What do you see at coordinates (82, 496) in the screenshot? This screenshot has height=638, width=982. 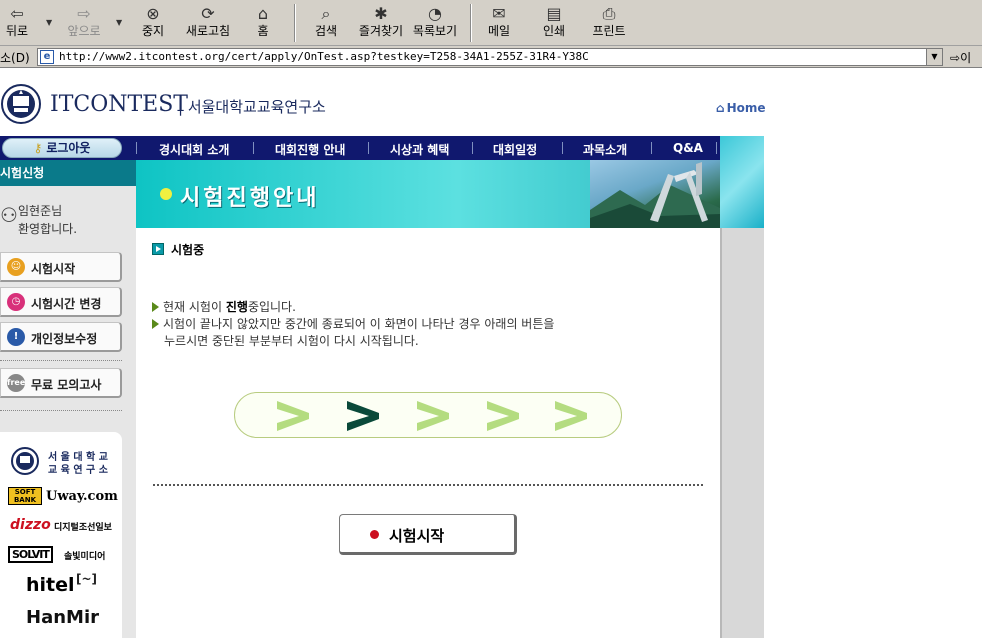 I see `partner-uway-logo: Uway.com` at bounding box center [82, 496].